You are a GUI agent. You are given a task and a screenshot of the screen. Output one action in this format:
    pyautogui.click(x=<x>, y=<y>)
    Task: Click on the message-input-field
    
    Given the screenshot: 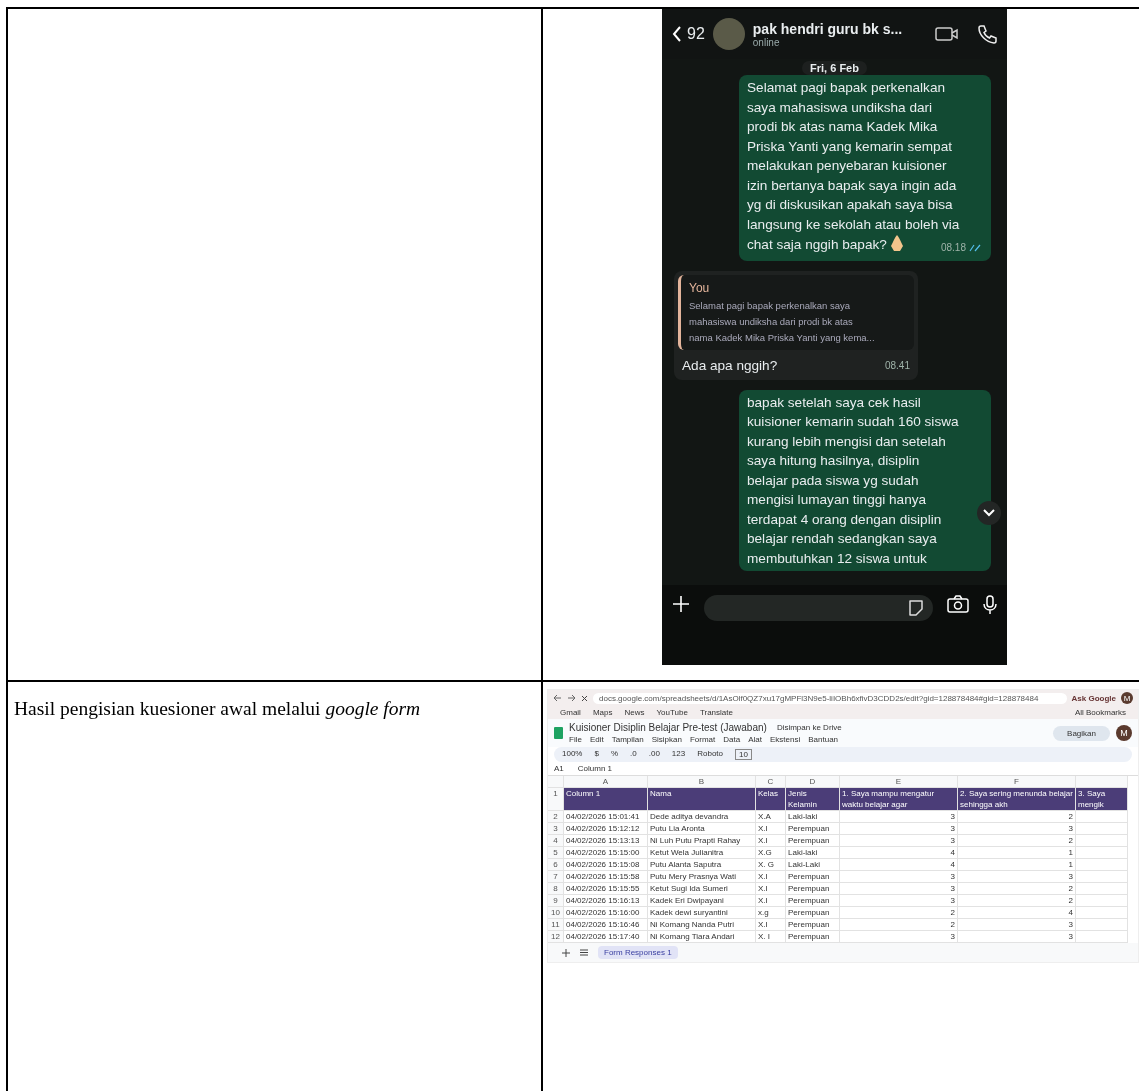 What is the action you would take?
    pyautogui.click(x=818, y=608)
    